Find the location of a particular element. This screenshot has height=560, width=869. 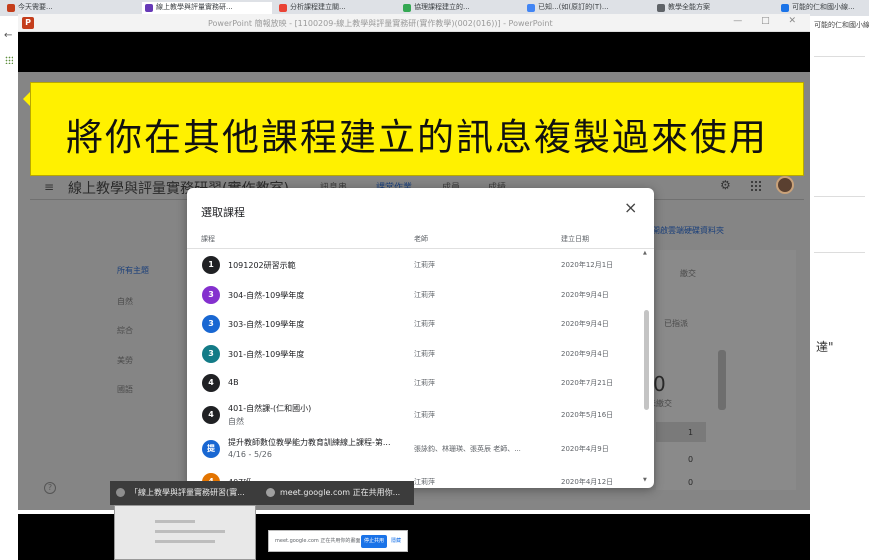

course-row: 1 1091202研習示範 江莉萍 2020年12月1日 is located at coordinates (417, 265).